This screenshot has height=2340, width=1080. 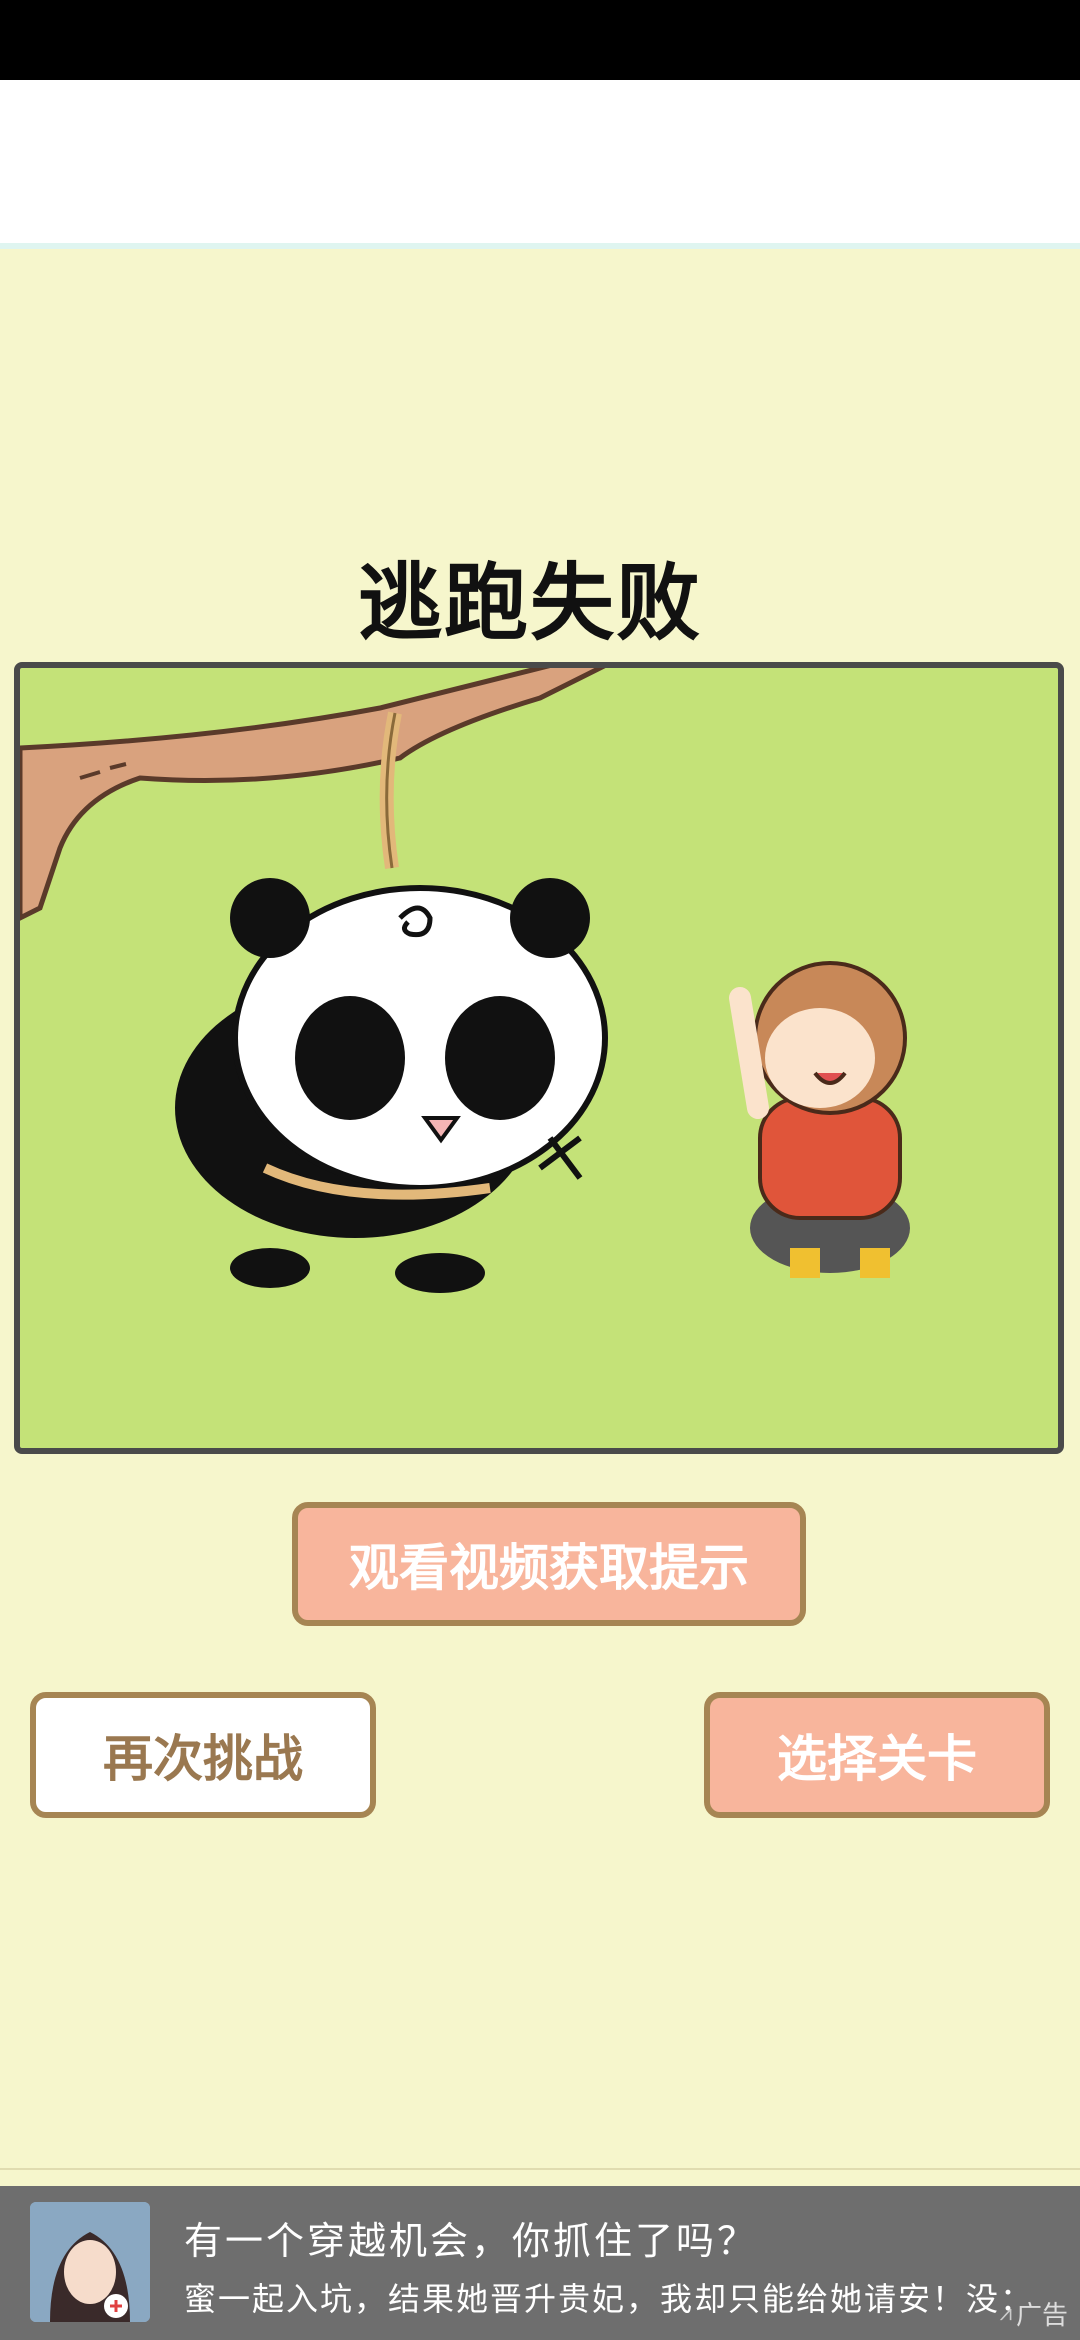 I want to click on header-divider, so click(x=540, y=246).